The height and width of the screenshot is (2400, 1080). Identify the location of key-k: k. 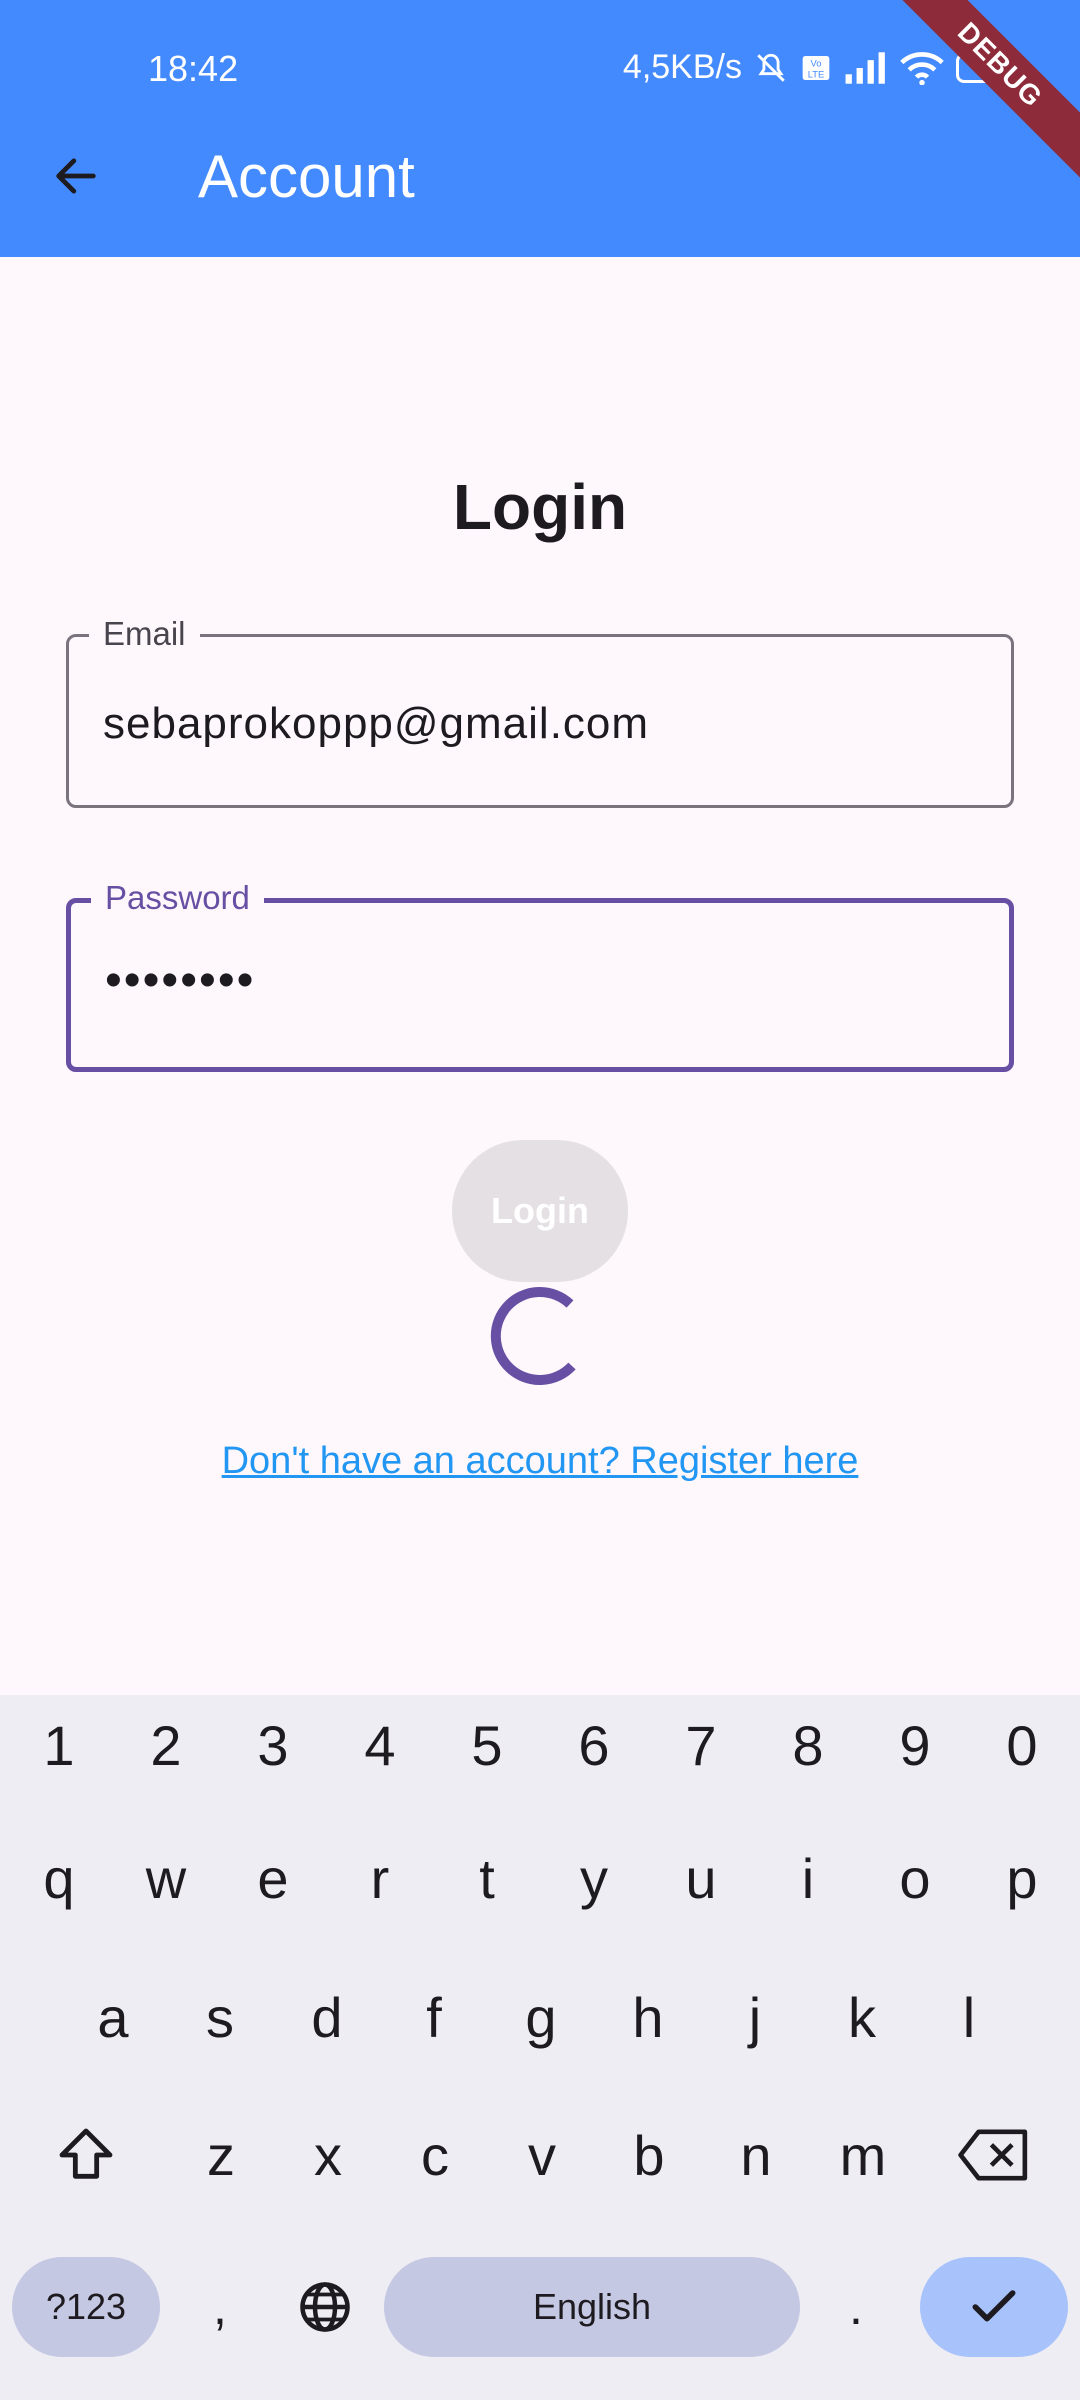
(862, 2017).